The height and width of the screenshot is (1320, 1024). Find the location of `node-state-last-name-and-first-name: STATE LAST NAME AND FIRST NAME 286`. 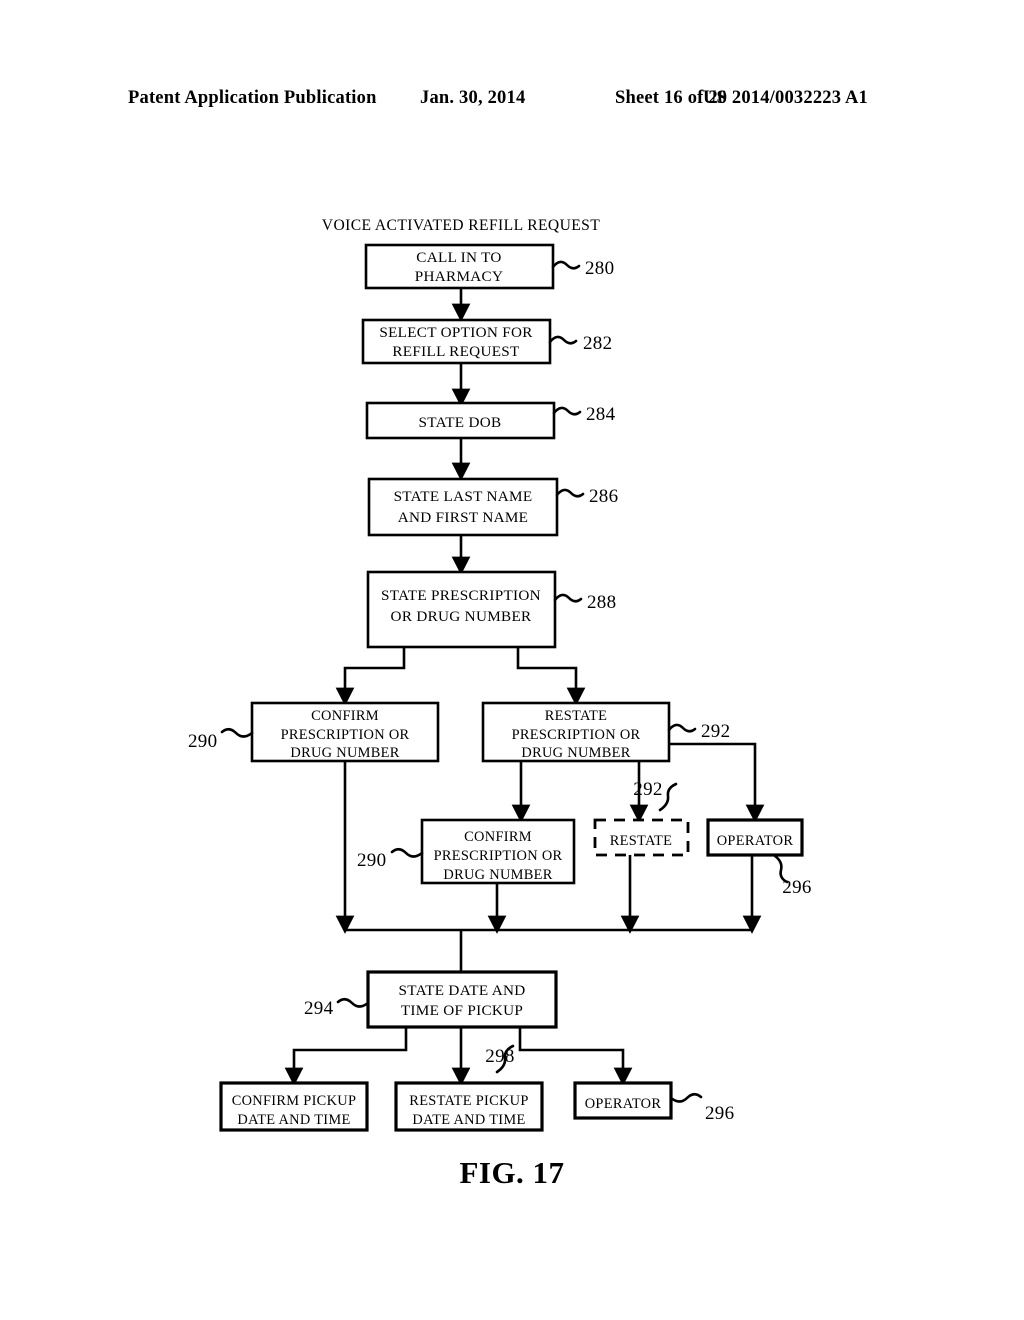

node-state-last-name-and-first-name: STATE LAST NAME AND FIRST NAME 286 is located at coordinates (492, 507).